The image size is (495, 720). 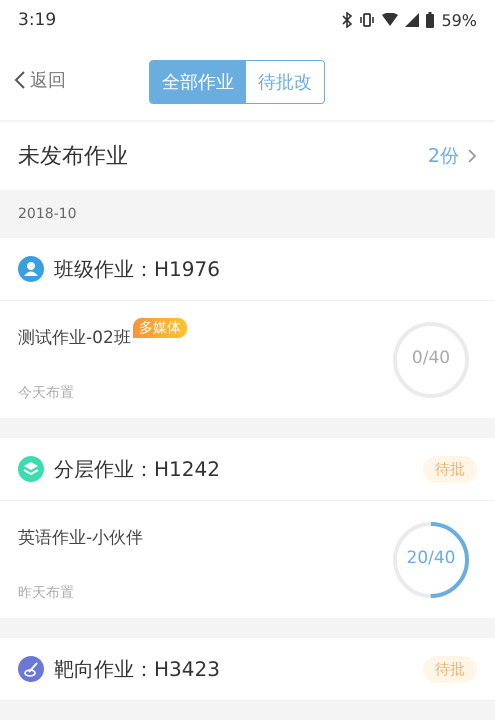 What do you see at coordinates (431, 358) in the screenshot?
I see `progress-reading: 0/40` at bounding box center [431, 358].